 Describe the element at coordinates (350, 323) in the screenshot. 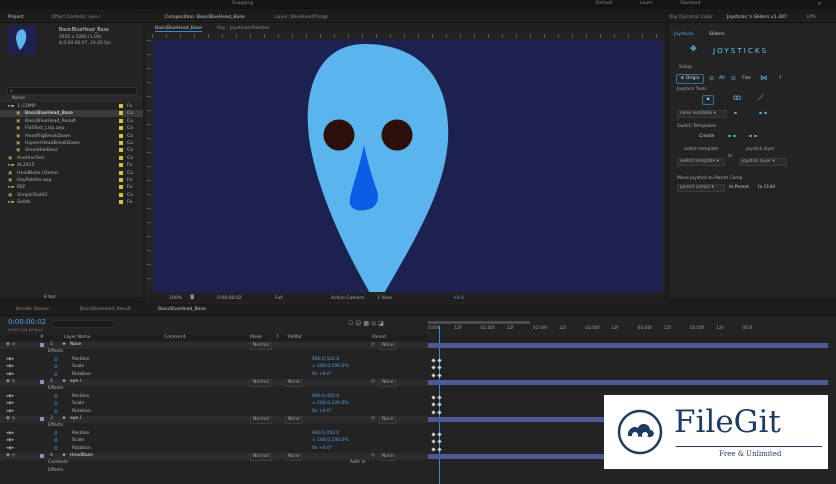

I see `draft-3d-icon: ⎔` at that location.